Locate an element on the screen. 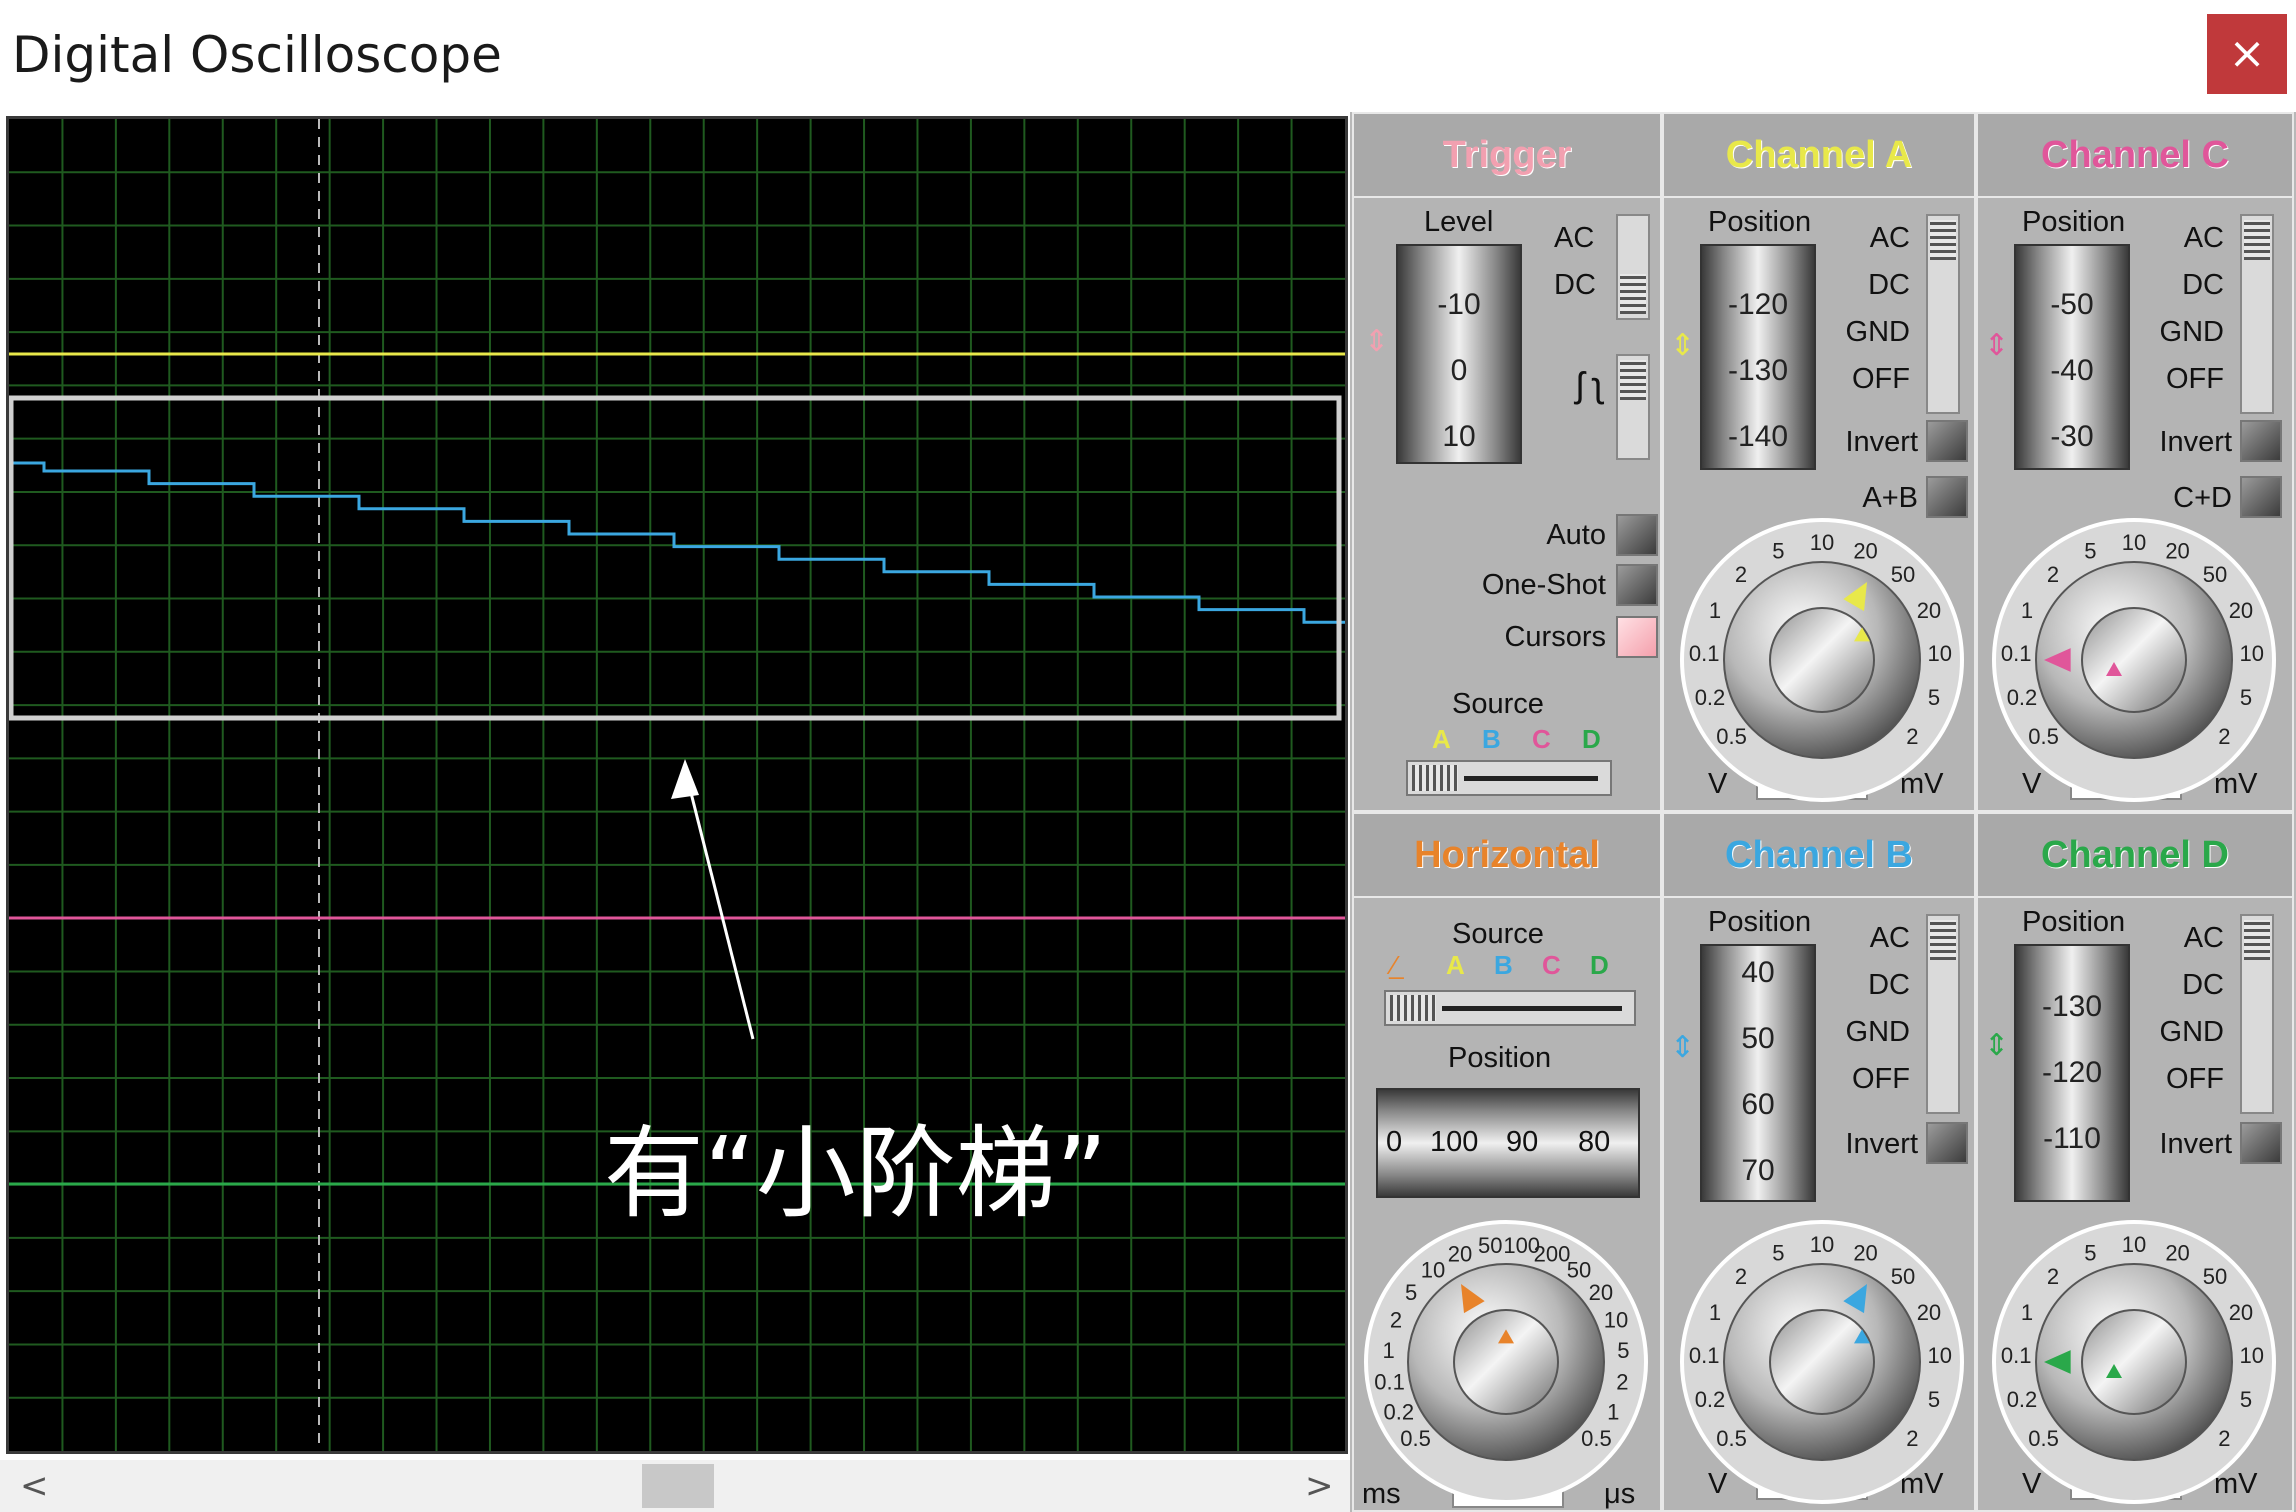  horizontal-source-slider is located at coordinates (1510, 1008).